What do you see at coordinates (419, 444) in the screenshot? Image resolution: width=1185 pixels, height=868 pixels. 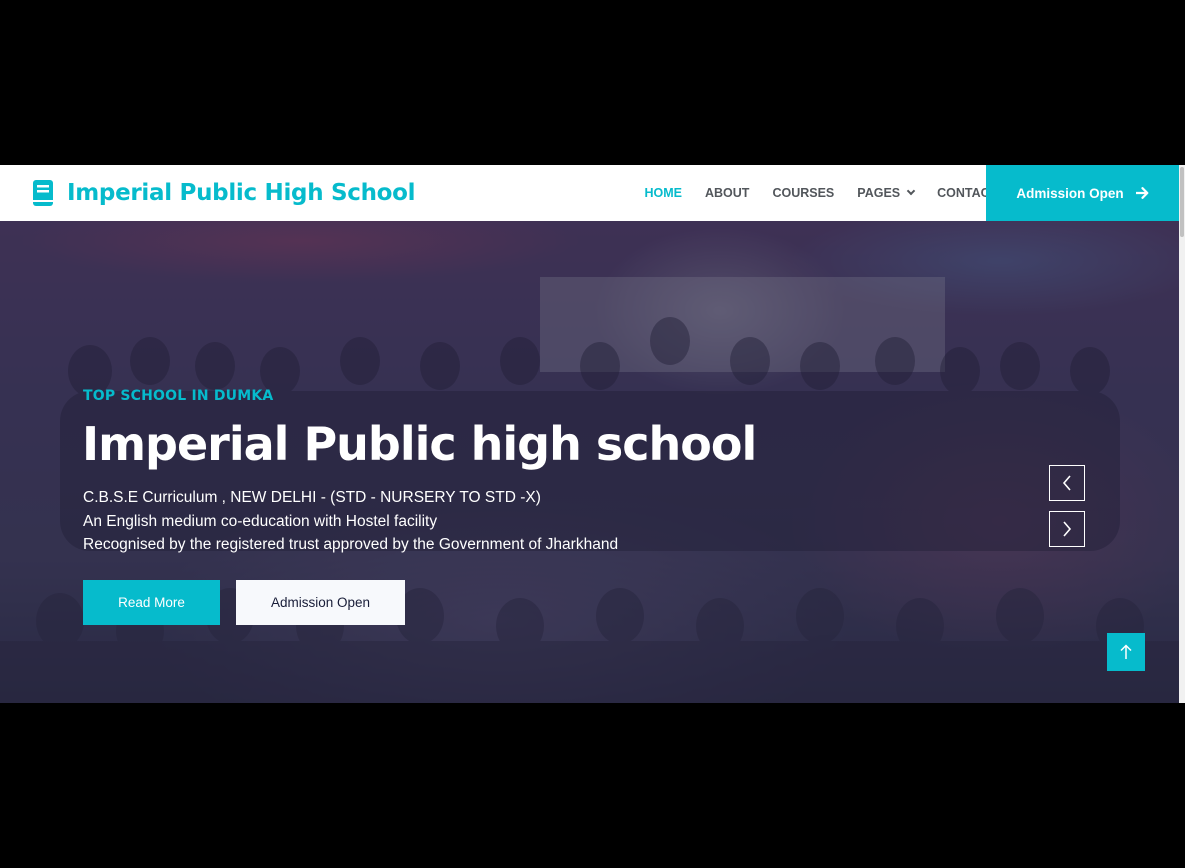 I see `hero-title: Imperial Public high school` at bounding box center [419, 444].